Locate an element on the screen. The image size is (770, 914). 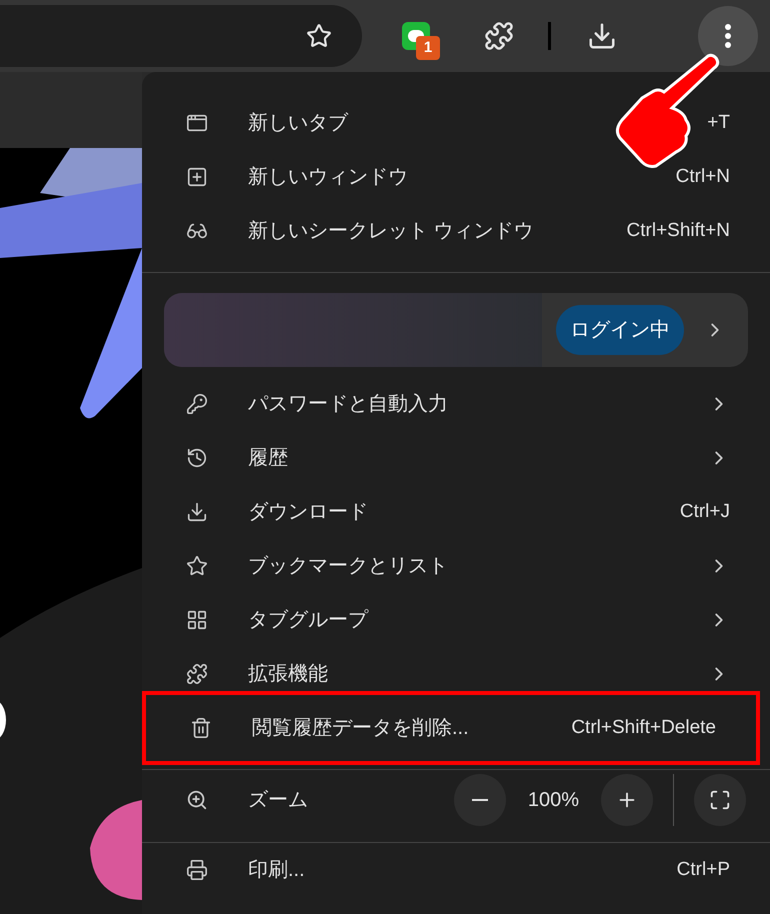
menu-item-label: 新しいタブ is located at coordinates (298, 123).